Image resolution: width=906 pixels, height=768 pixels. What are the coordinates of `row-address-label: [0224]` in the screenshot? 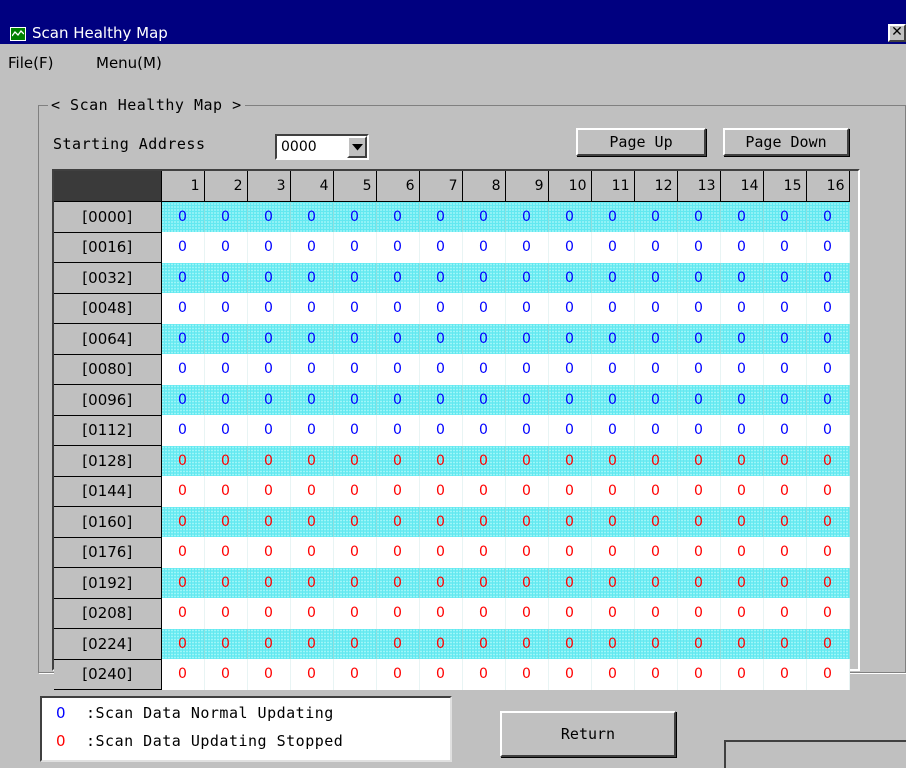 It's located at (108, 644).